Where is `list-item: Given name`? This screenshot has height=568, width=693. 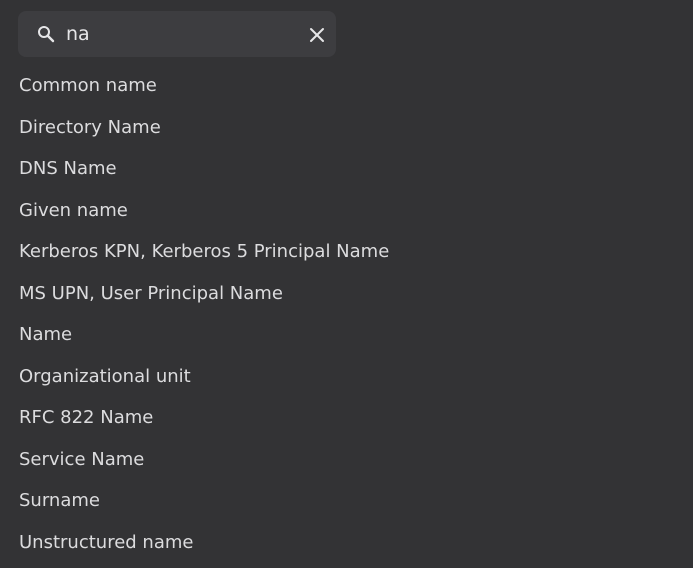 list-item: Given name is located at coordinates (346, 211).